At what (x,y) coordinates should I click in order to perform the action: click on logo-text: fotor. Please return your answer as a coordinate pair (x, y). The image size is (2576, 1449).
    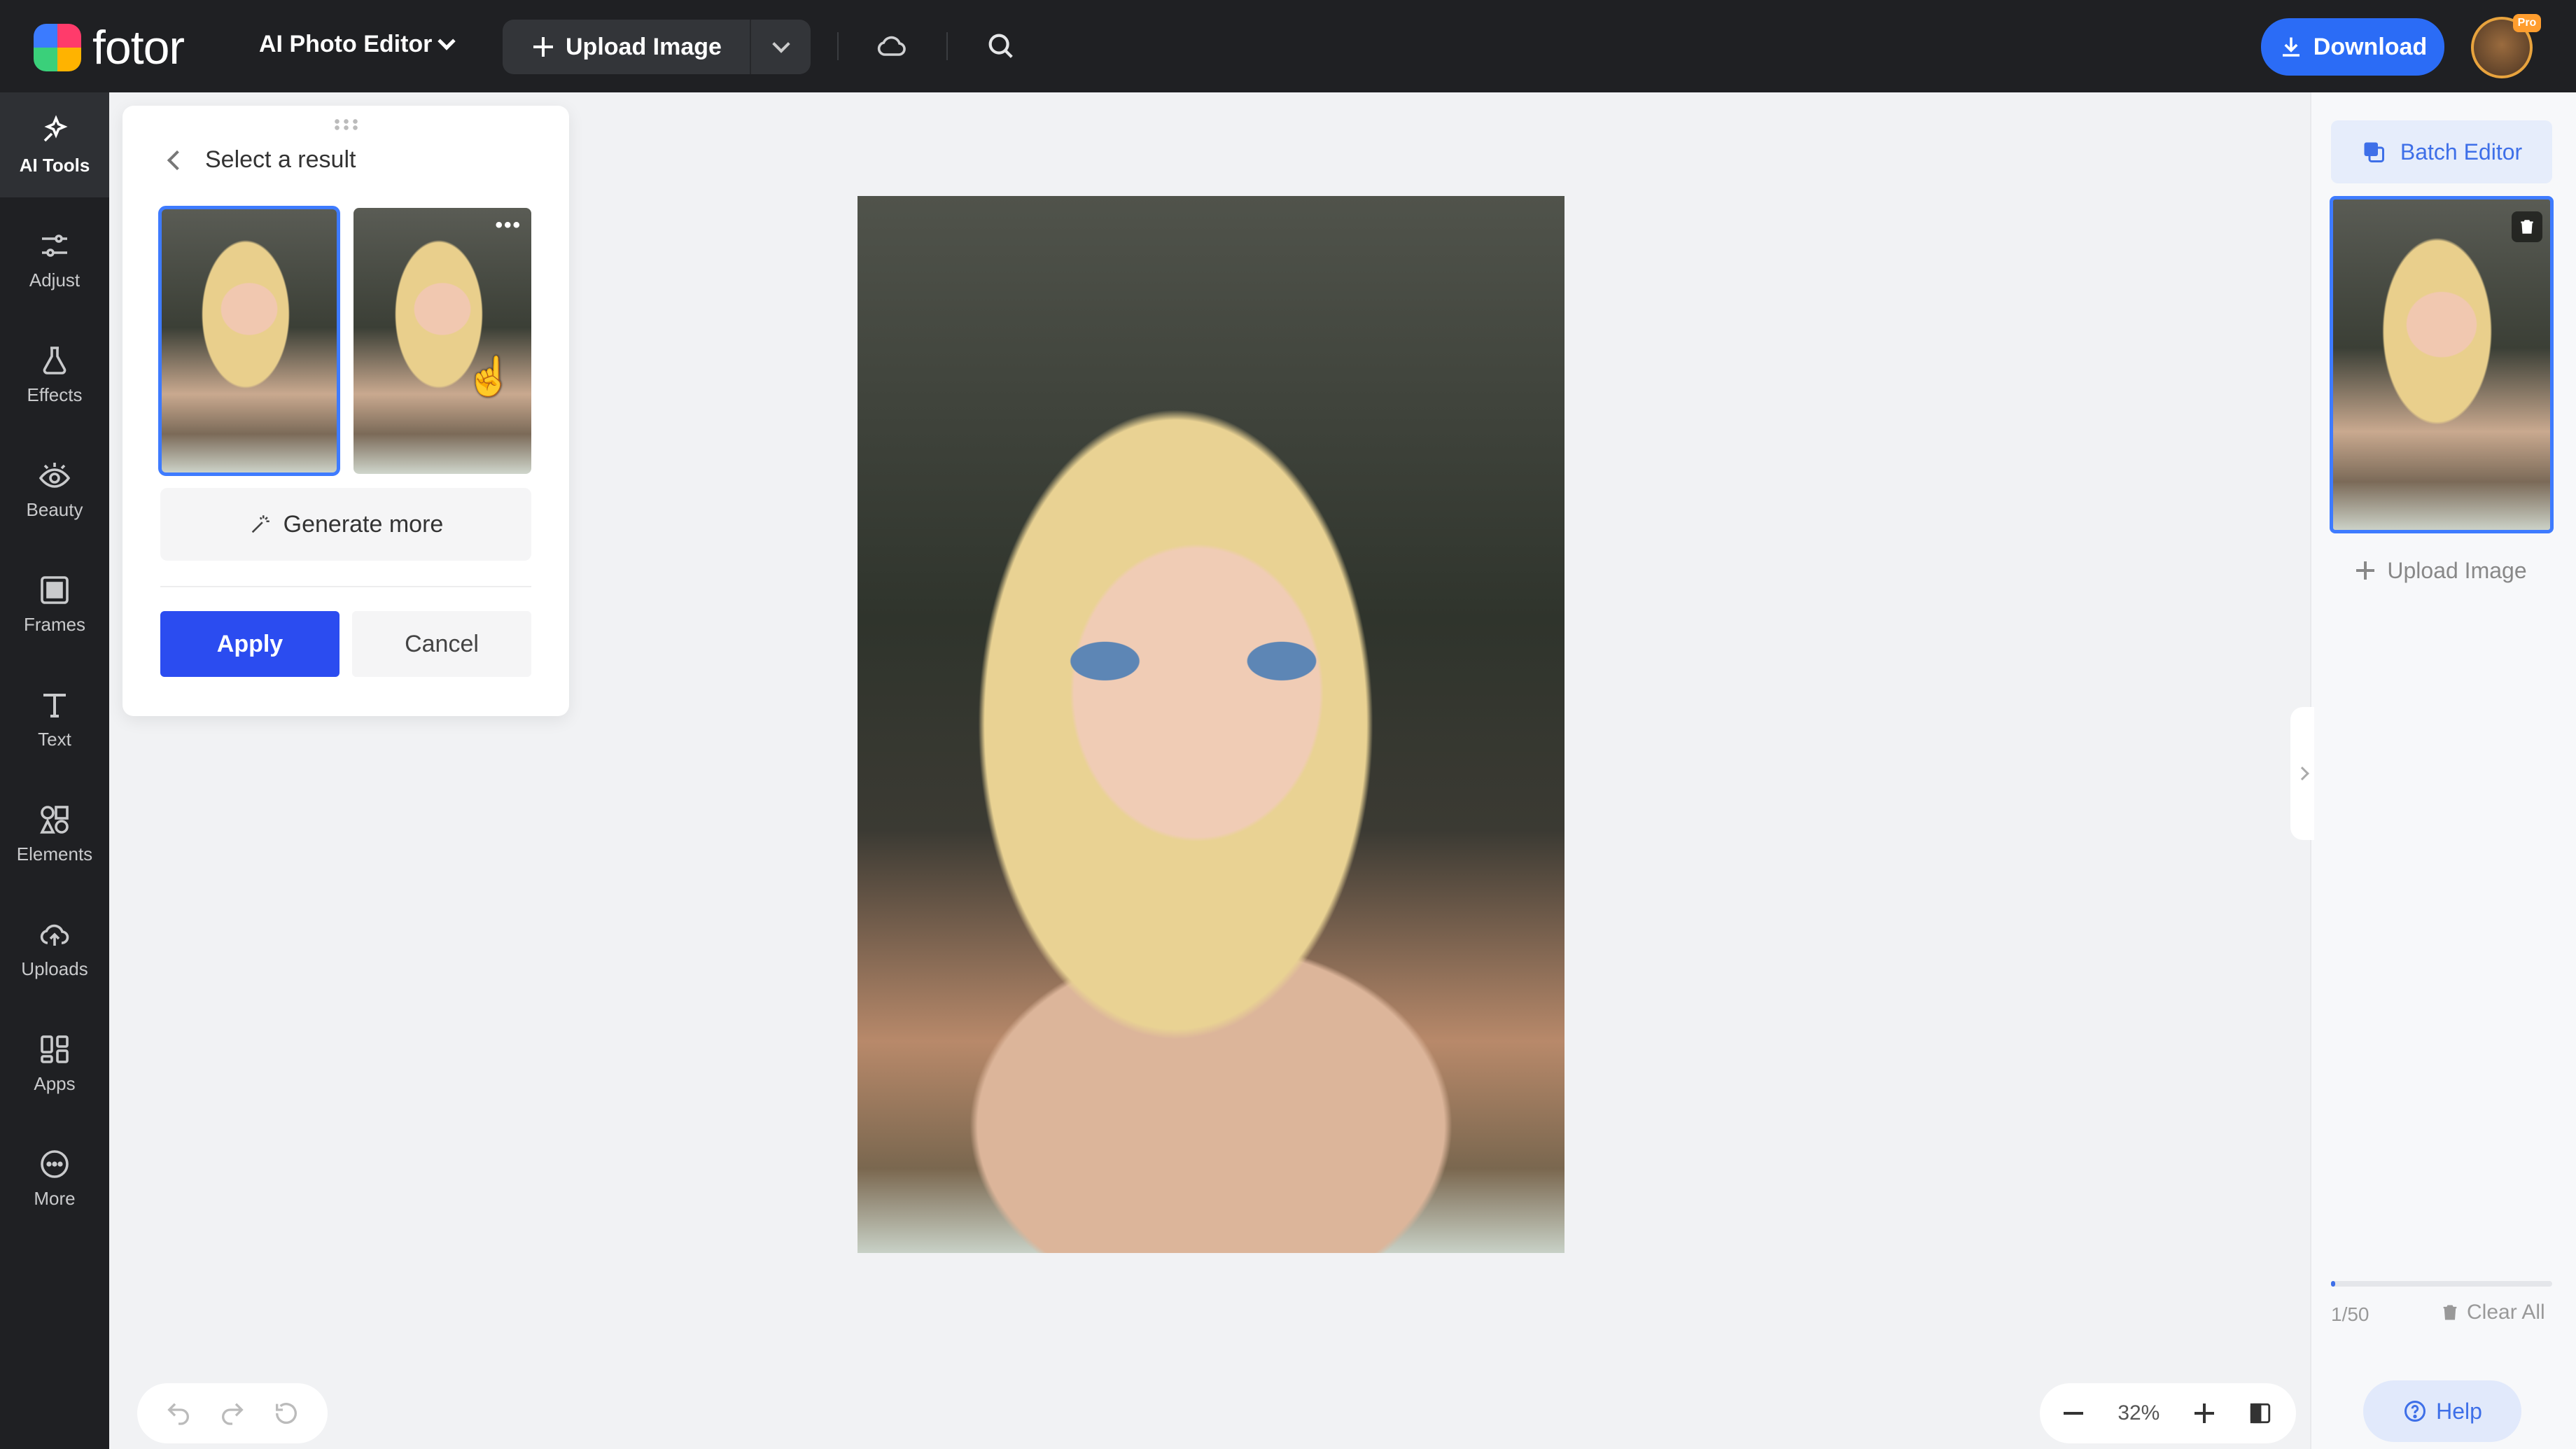
    Looking at the image, I should click on (138, 47).